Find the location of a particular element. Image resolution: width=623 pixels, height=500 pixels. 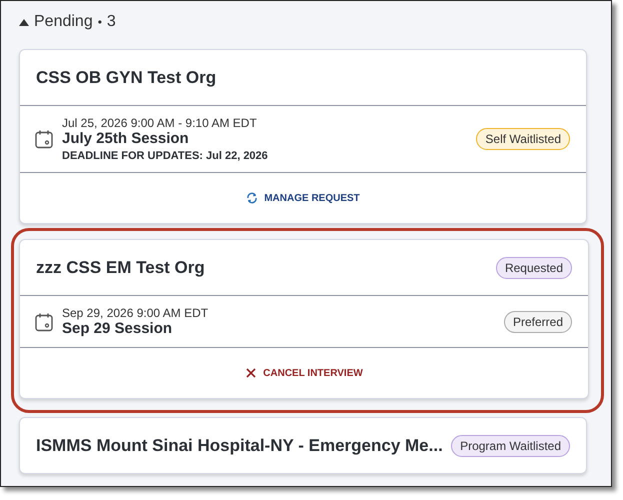

count-label: 3 is located at coordinates (111, 22).